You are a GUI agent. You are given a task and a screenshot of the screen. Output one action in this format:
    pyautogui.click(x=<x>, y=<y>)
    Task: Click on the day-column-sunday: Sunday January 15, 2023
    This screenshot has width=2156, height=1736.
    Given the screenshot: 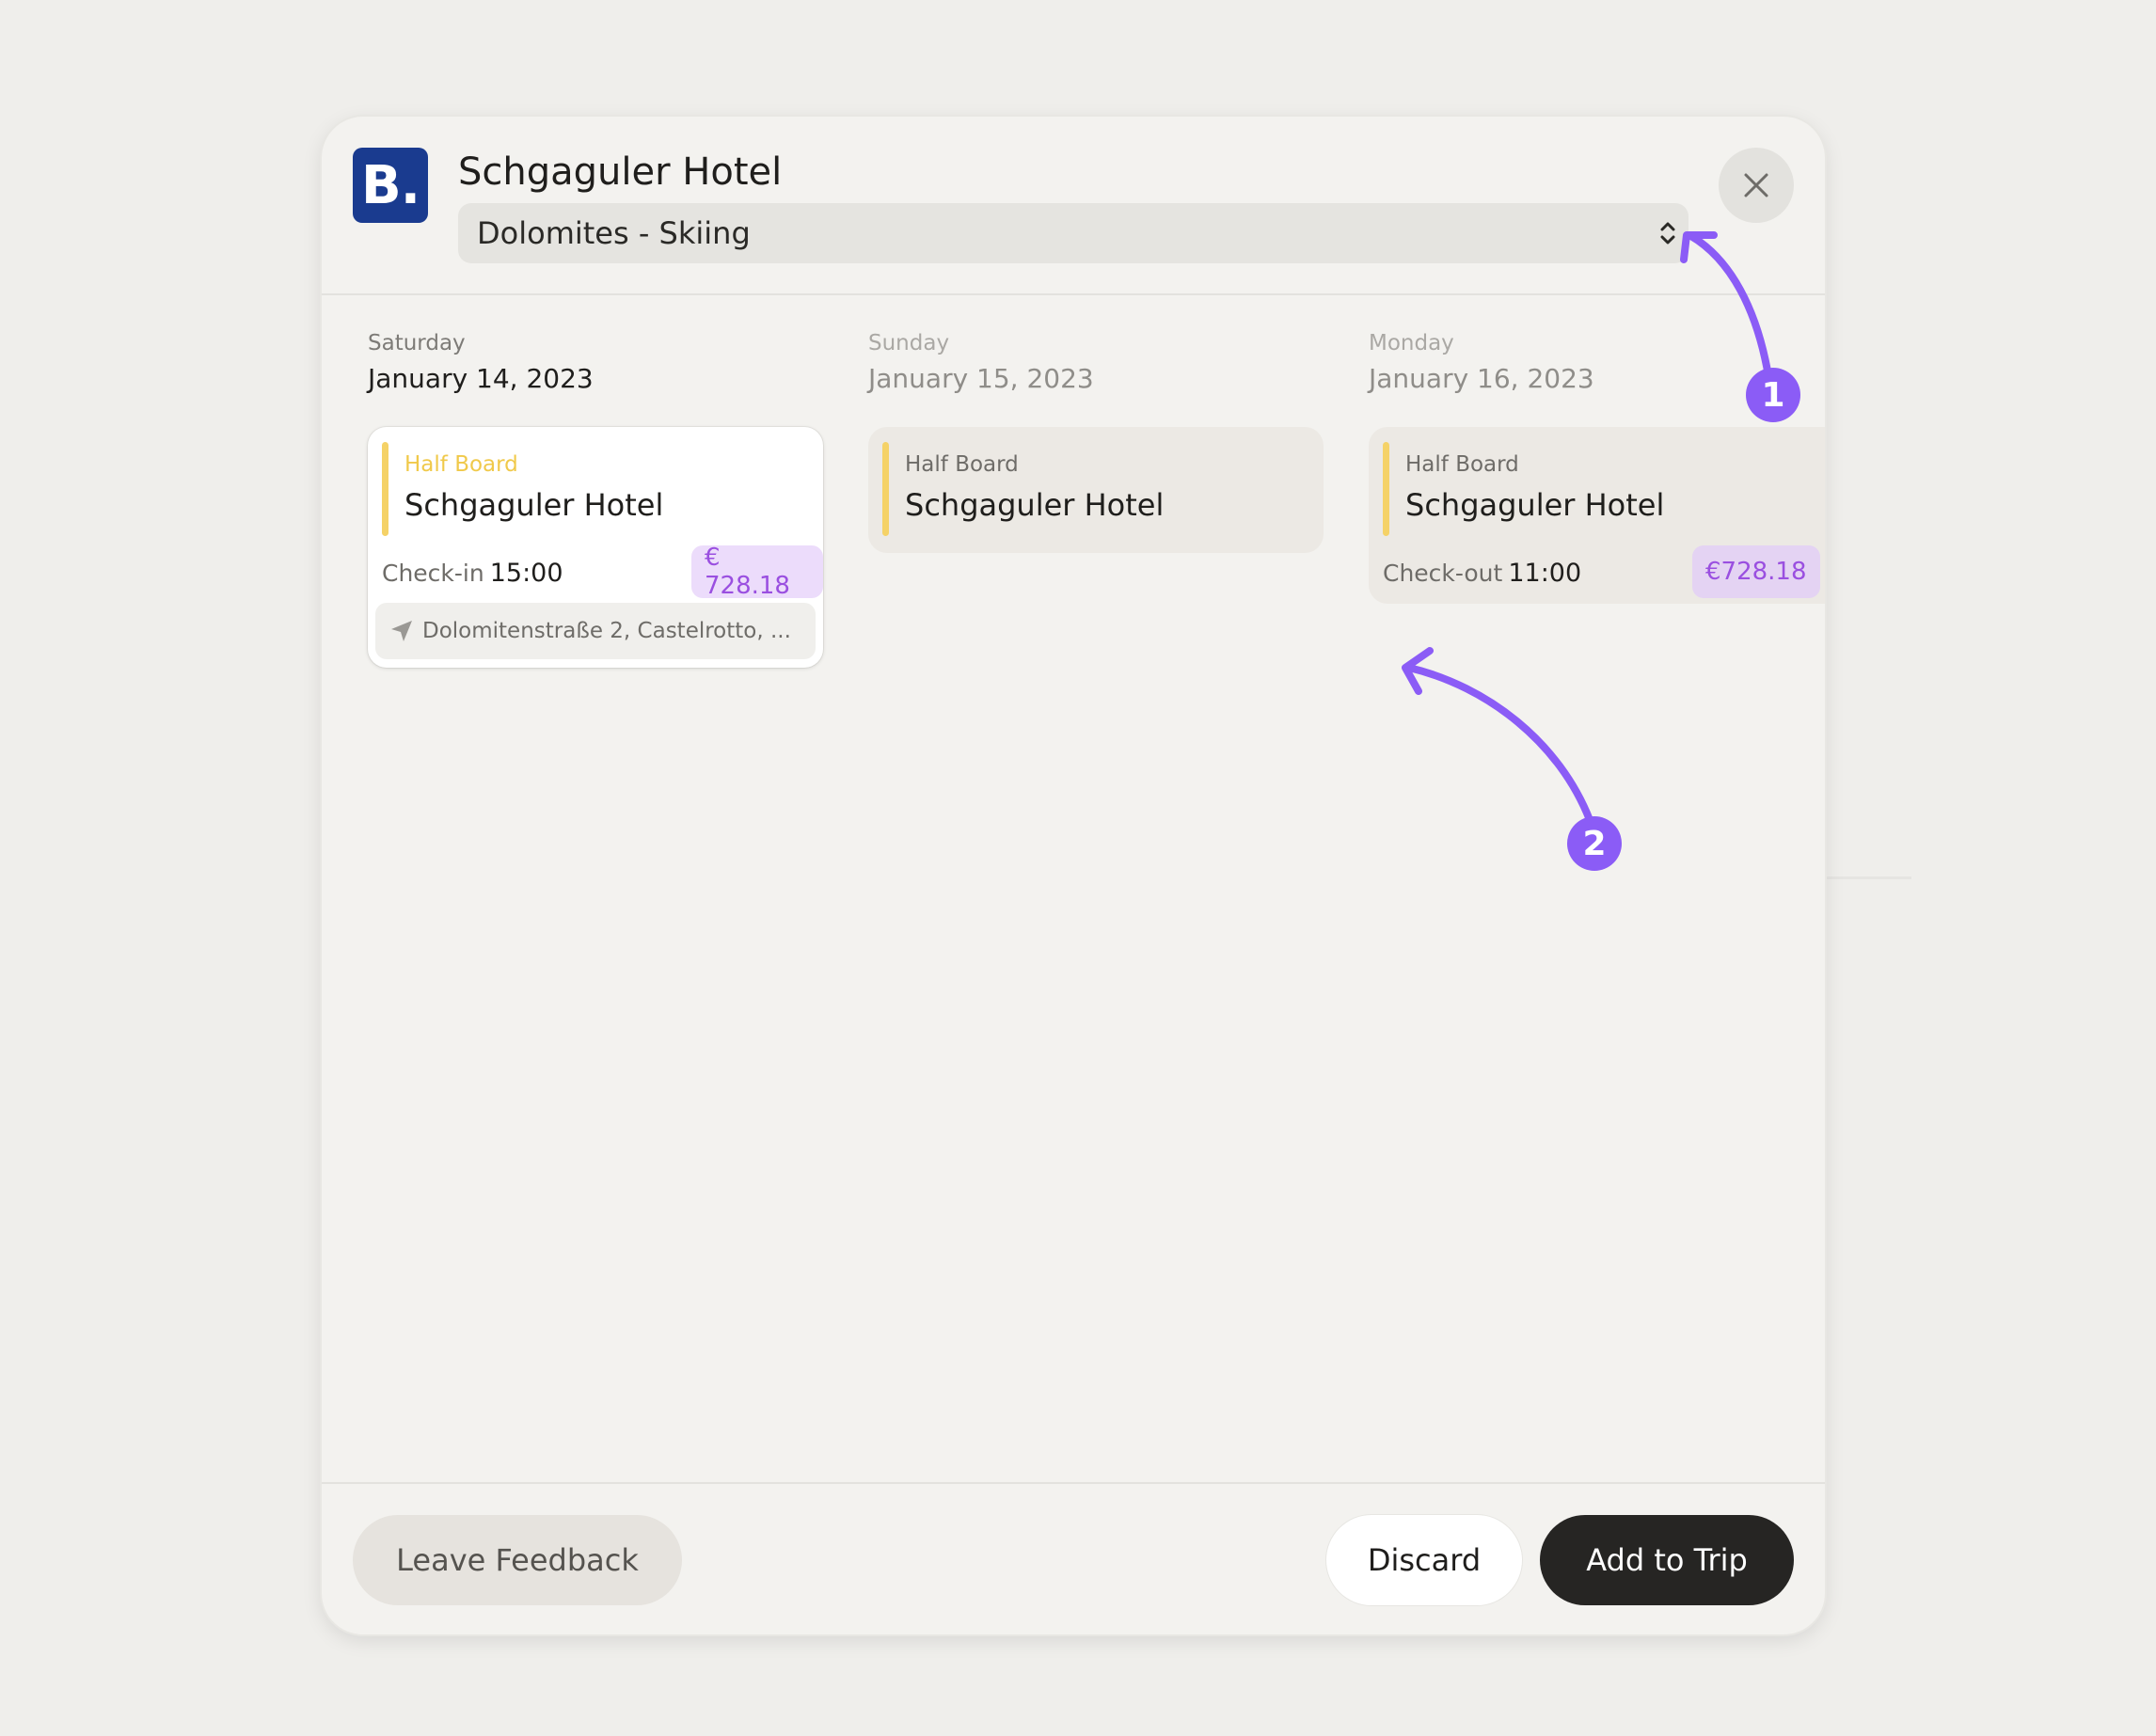 What is the action you would take?
    pyautogui.click(x=981, y=363)
    